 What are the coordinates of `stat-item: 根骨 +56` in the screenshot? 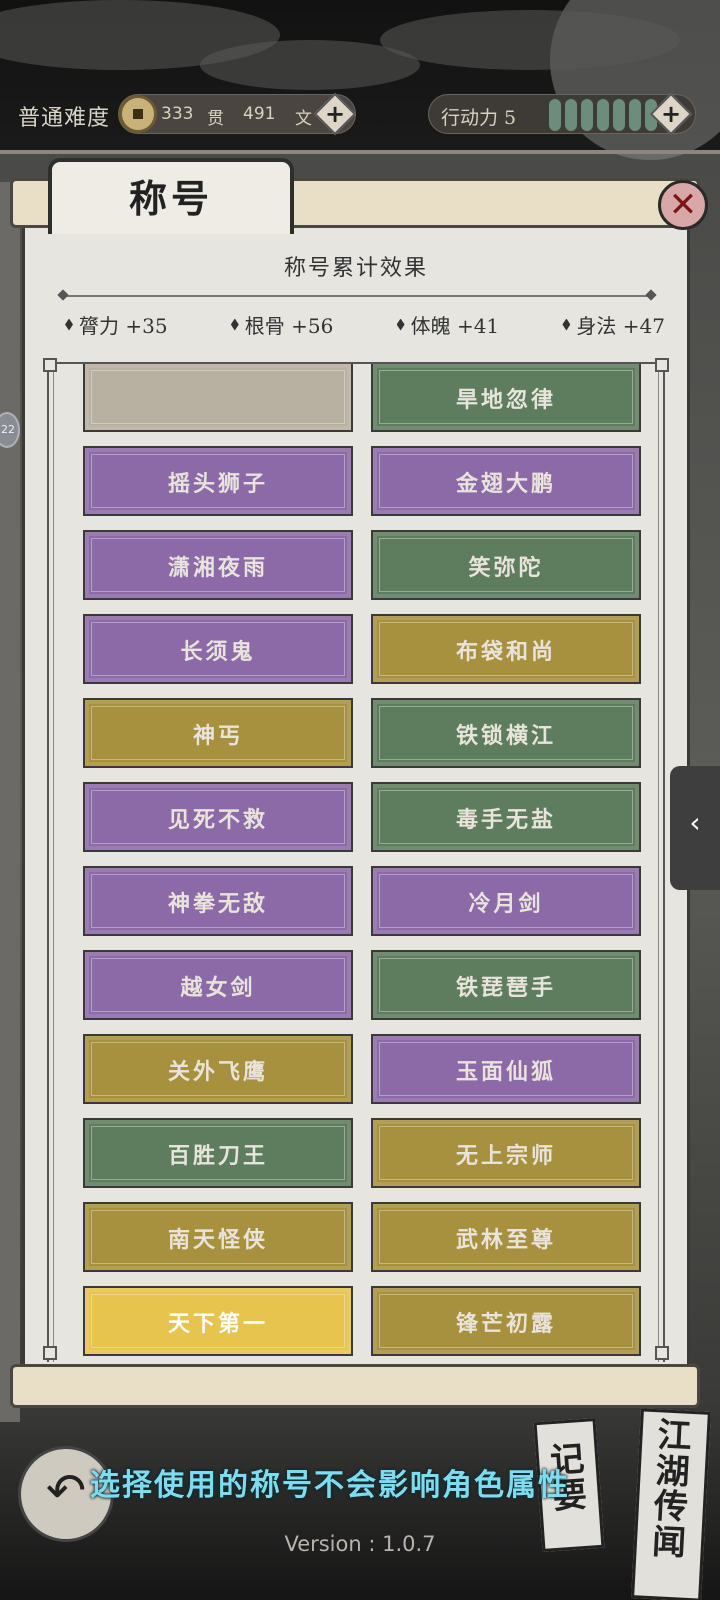 It's located at (282, 324).